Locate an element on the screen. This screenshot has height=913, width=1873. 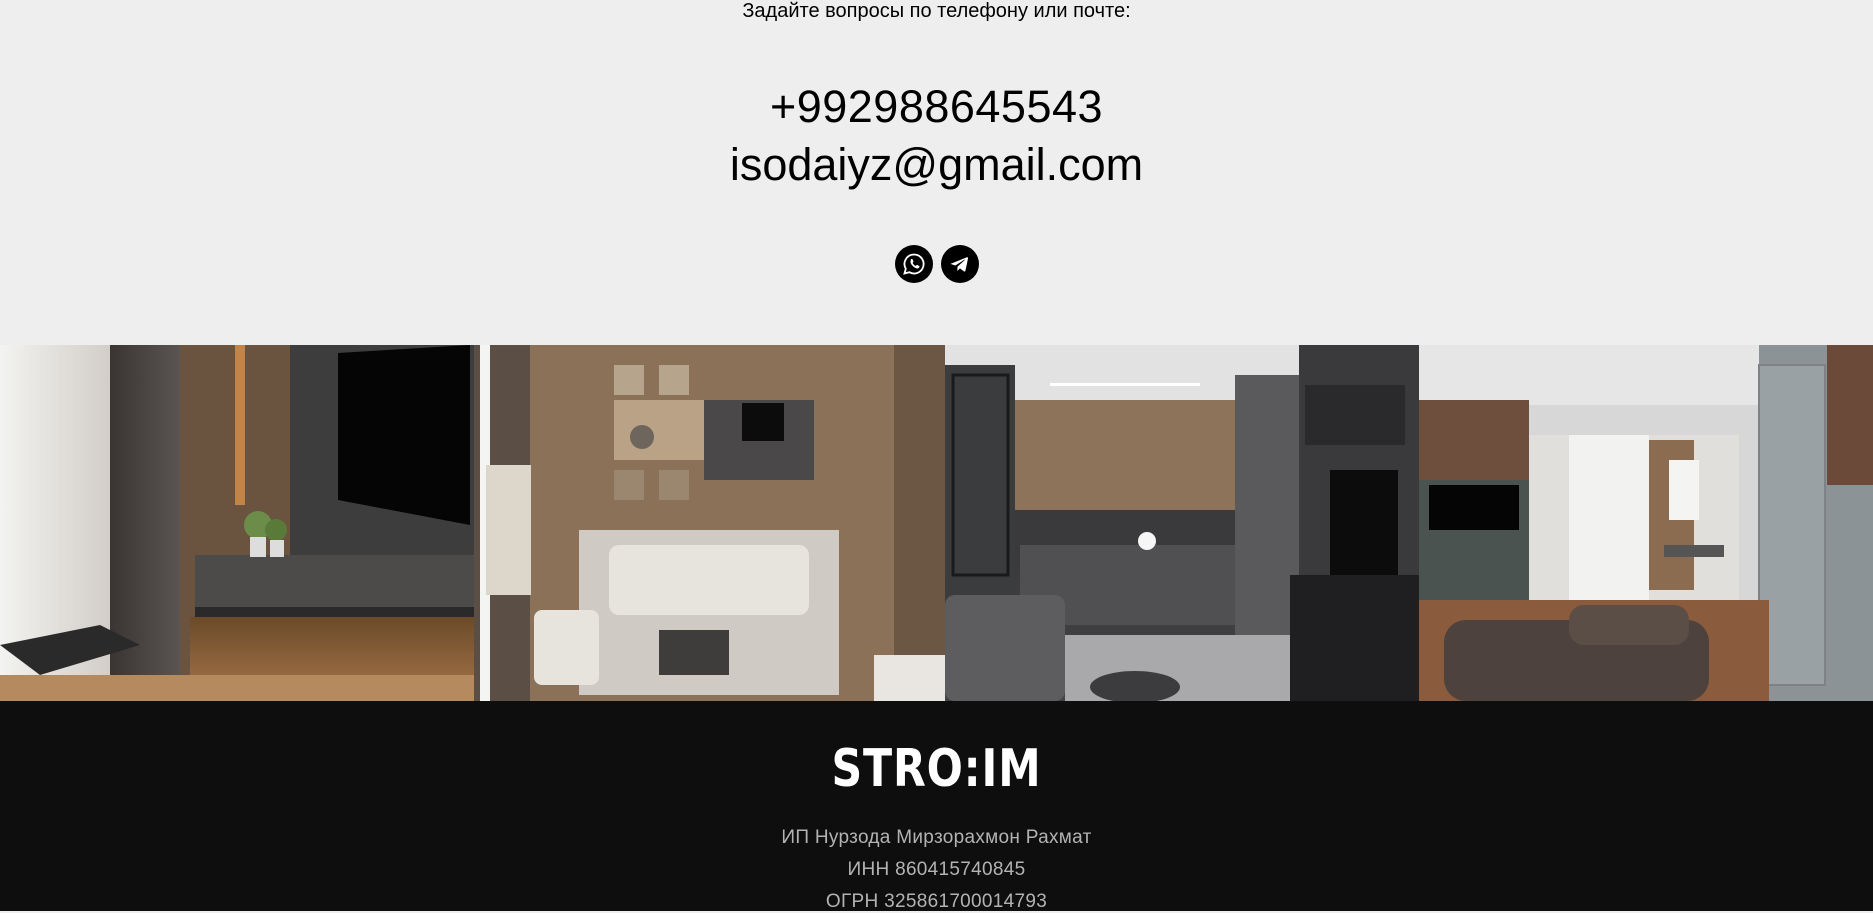
gallery-photo-tv-wall is located at coordinates (237, 523).